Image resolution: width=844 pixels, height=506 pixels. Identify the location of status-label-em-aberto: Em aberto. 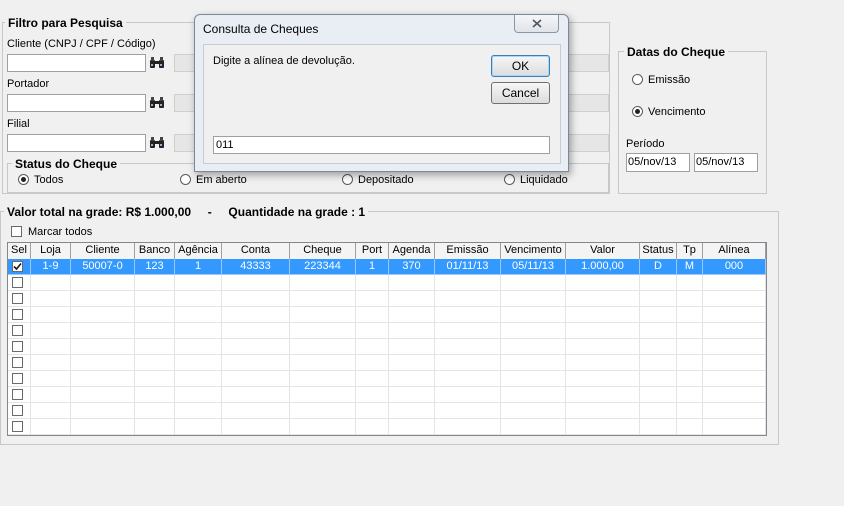
(221, 180).